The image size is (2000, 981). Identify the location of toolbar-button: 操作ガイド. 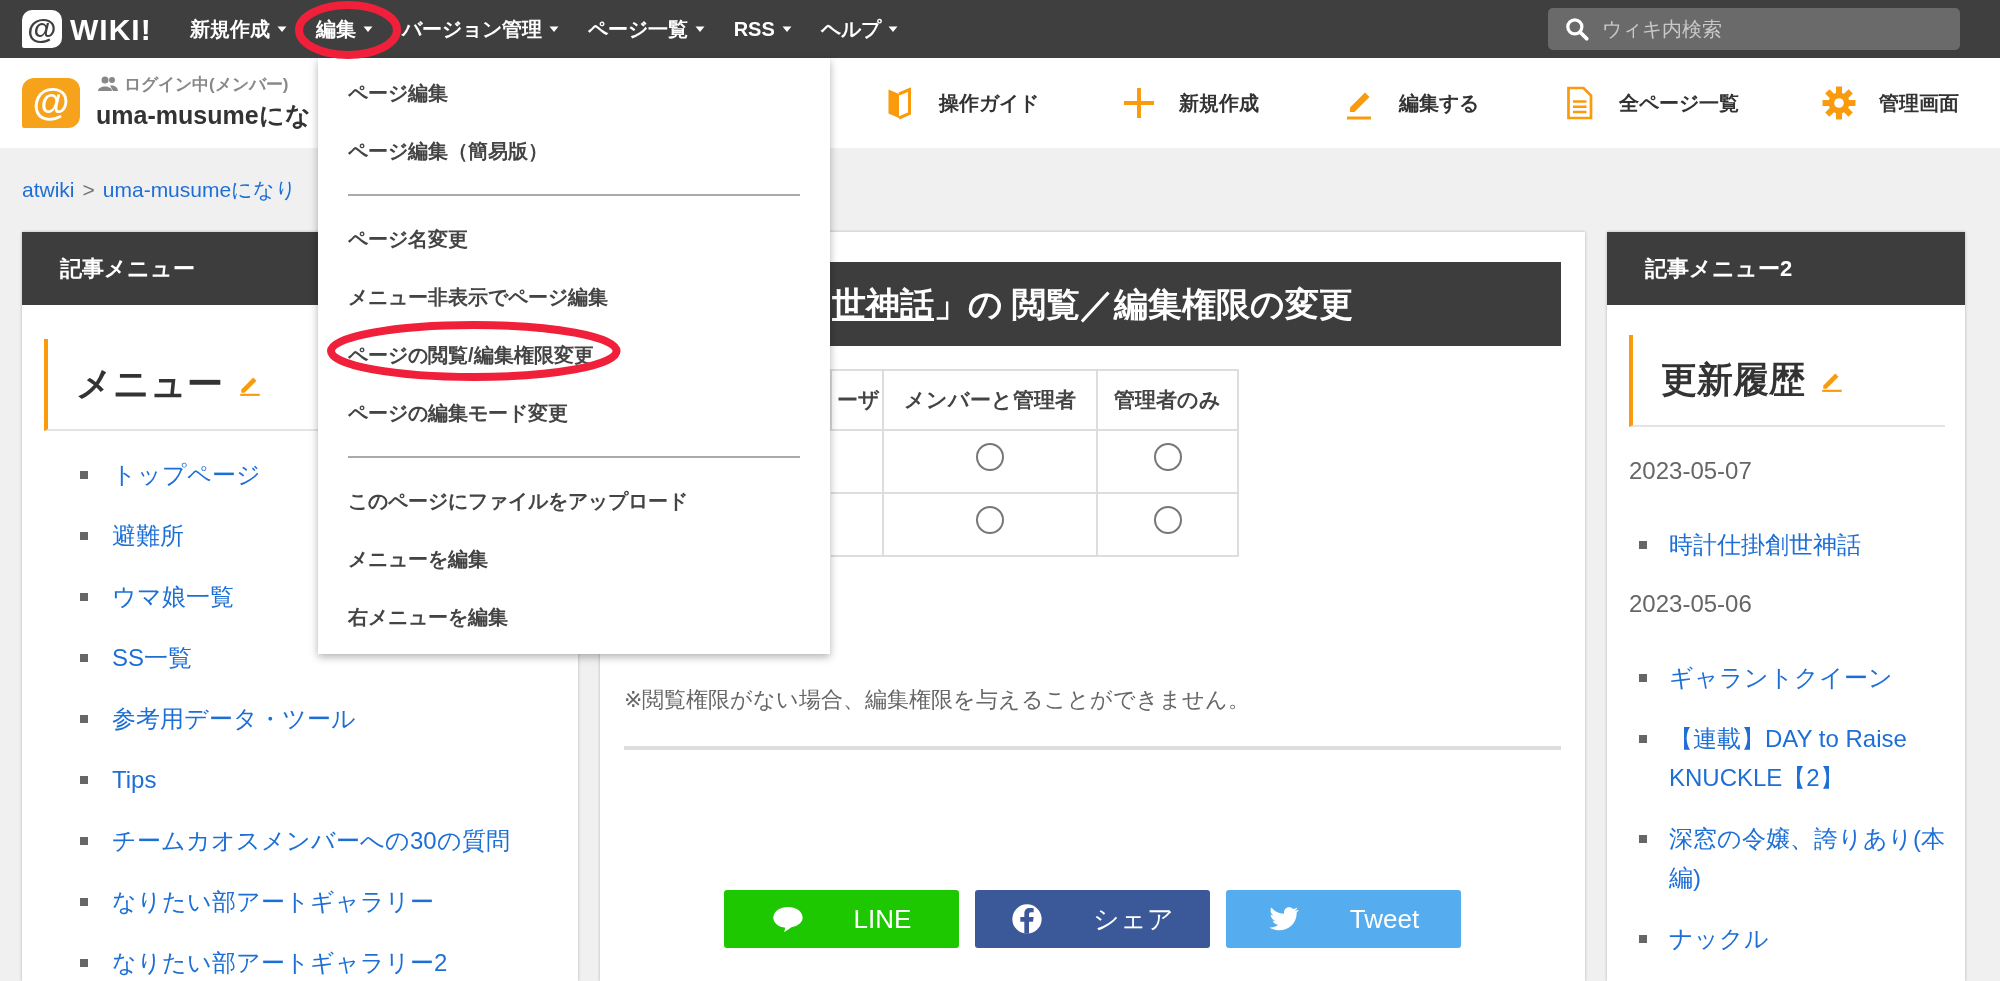
(960, 103).